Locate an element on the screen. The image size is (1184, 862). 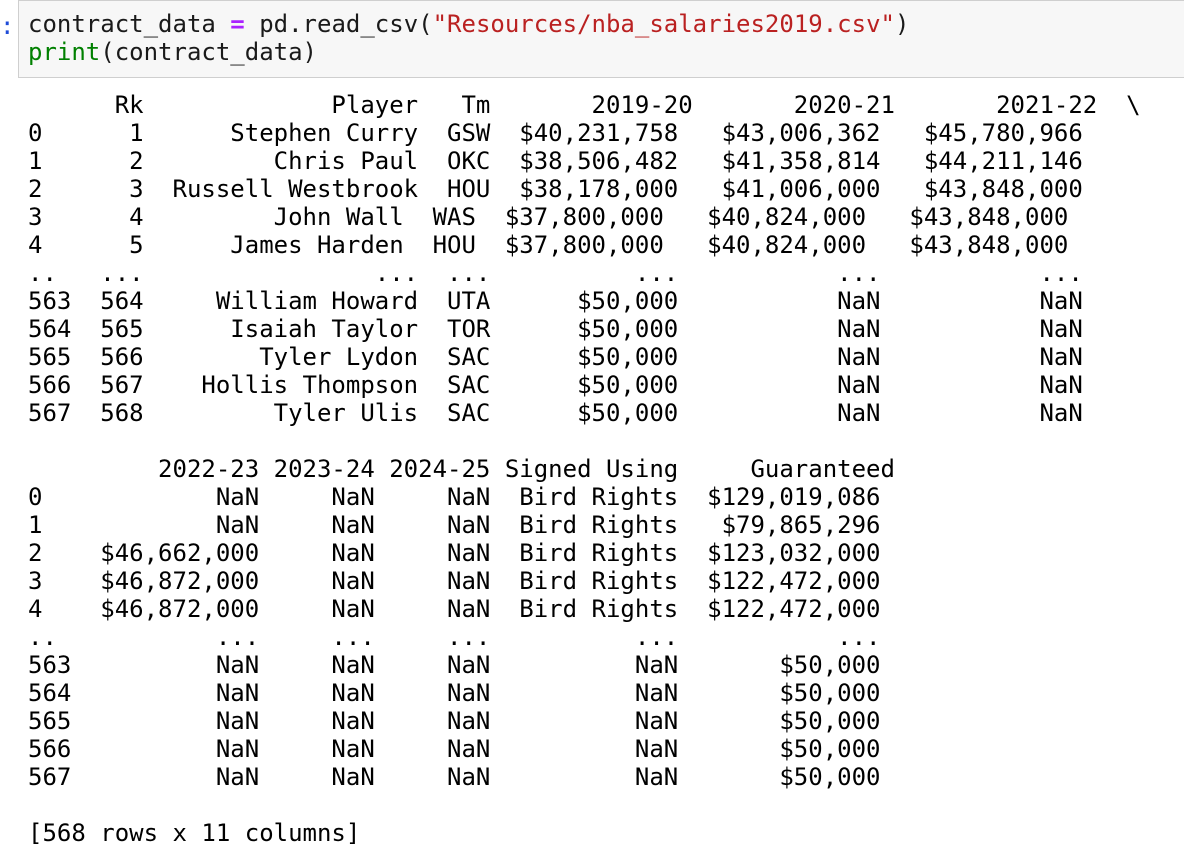
code-file-path-string: "Resources/nba_salaries2019.csv" is located at coordinates (663, 24).